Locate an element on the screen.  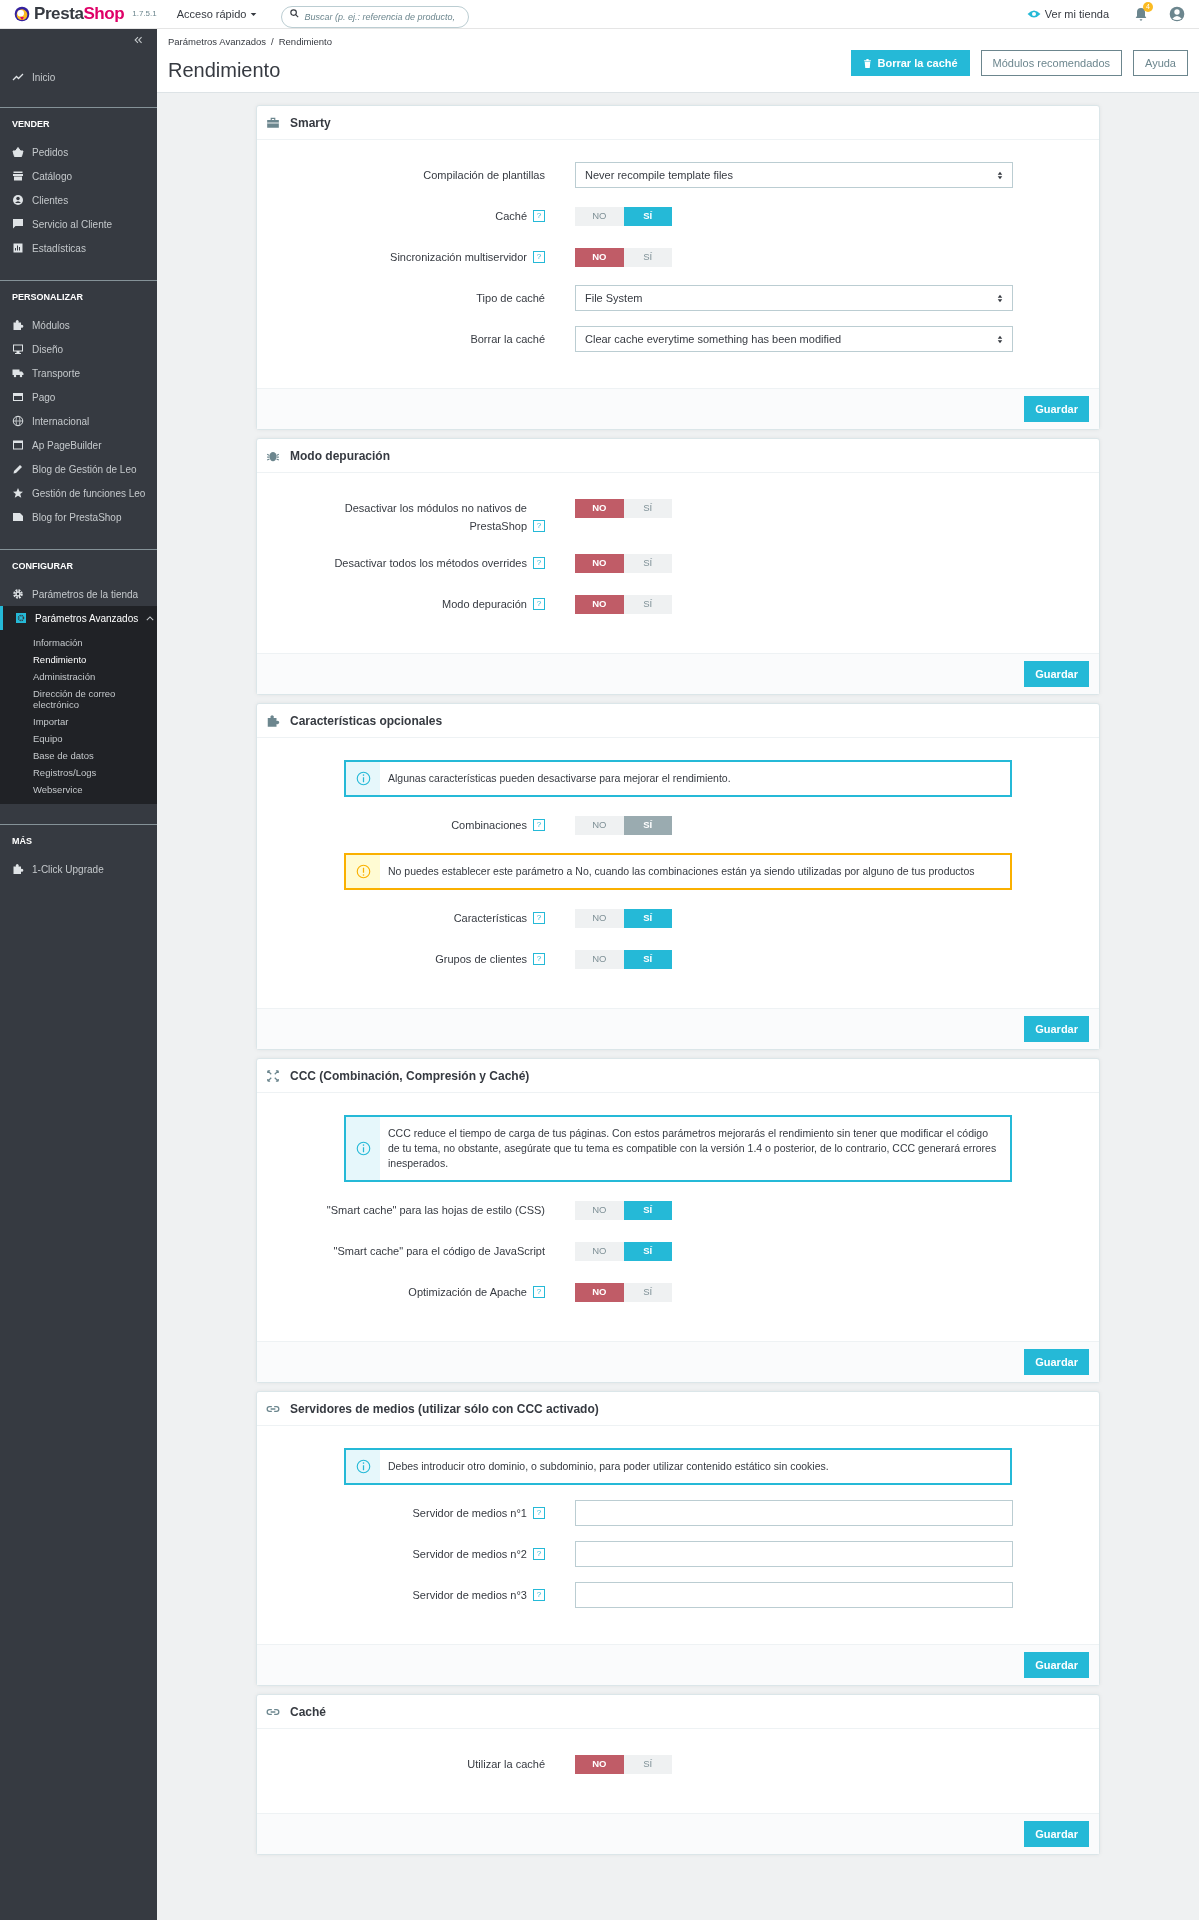
alert-text: Algunas características pueden desactivarse para mejorar el rendimiento. is located at coordinates (559, 778).